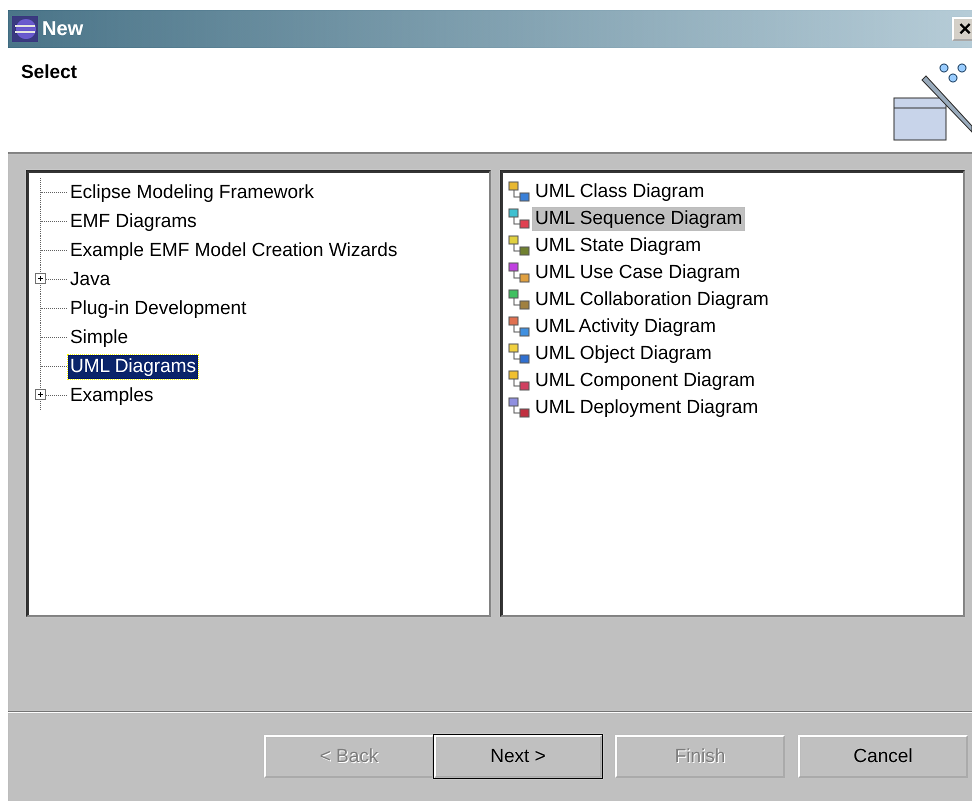 This screenshot has height=801, width=972. What do you see at coordinates (63, 29) in the screenshot?
I see `window-title: New` at bounding box center [63, 29].